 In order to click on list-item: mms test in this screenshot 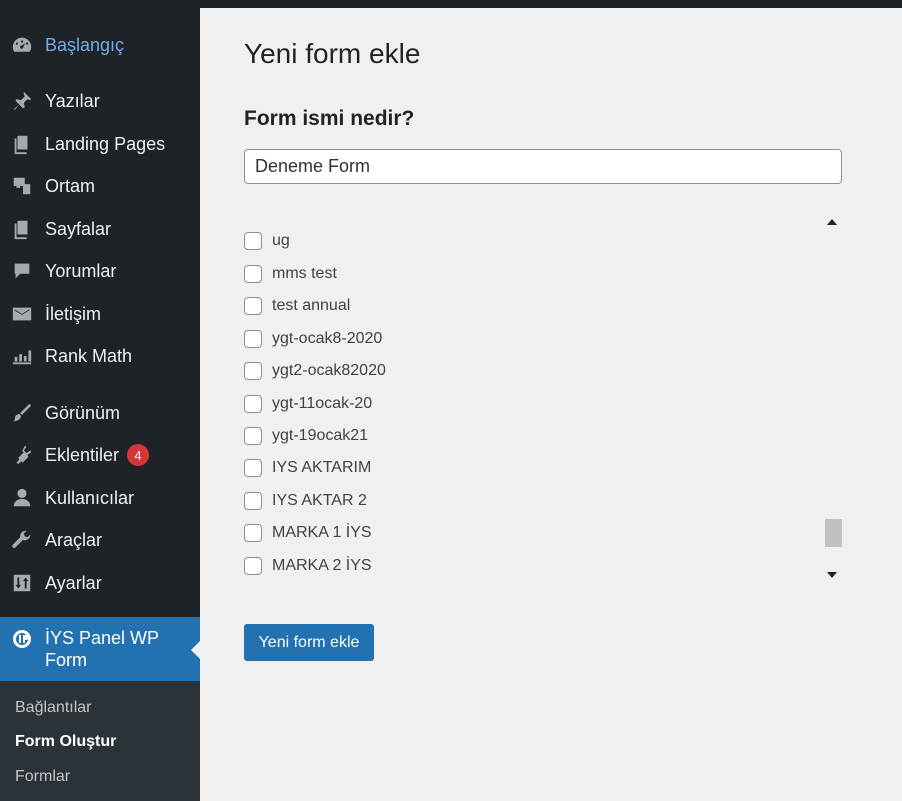, I will do `click(290, 274)`.